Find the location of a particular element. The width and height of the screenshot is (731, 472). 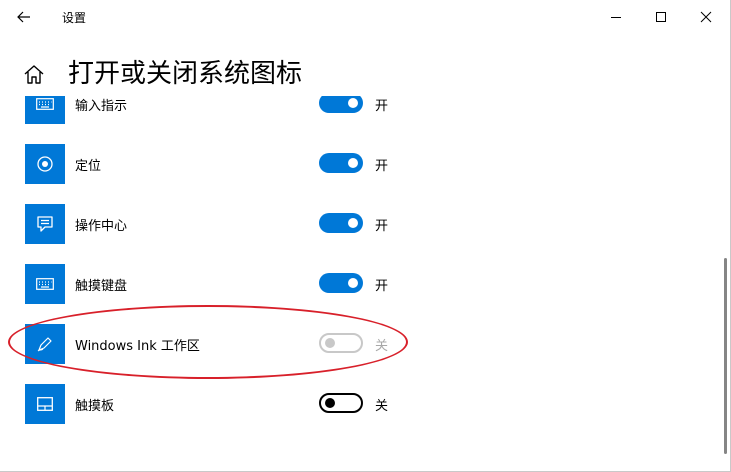

setting-row-action-center: 操作中心 开 is located at coordinates (360, 234).